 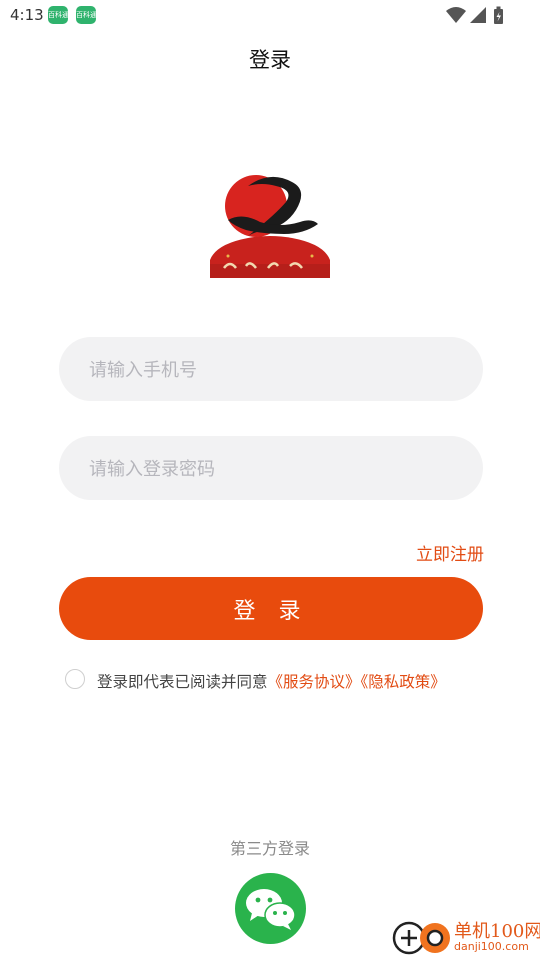 I want to click on watermark: 单机100网 danji100.com, so click(x=466, y=938).